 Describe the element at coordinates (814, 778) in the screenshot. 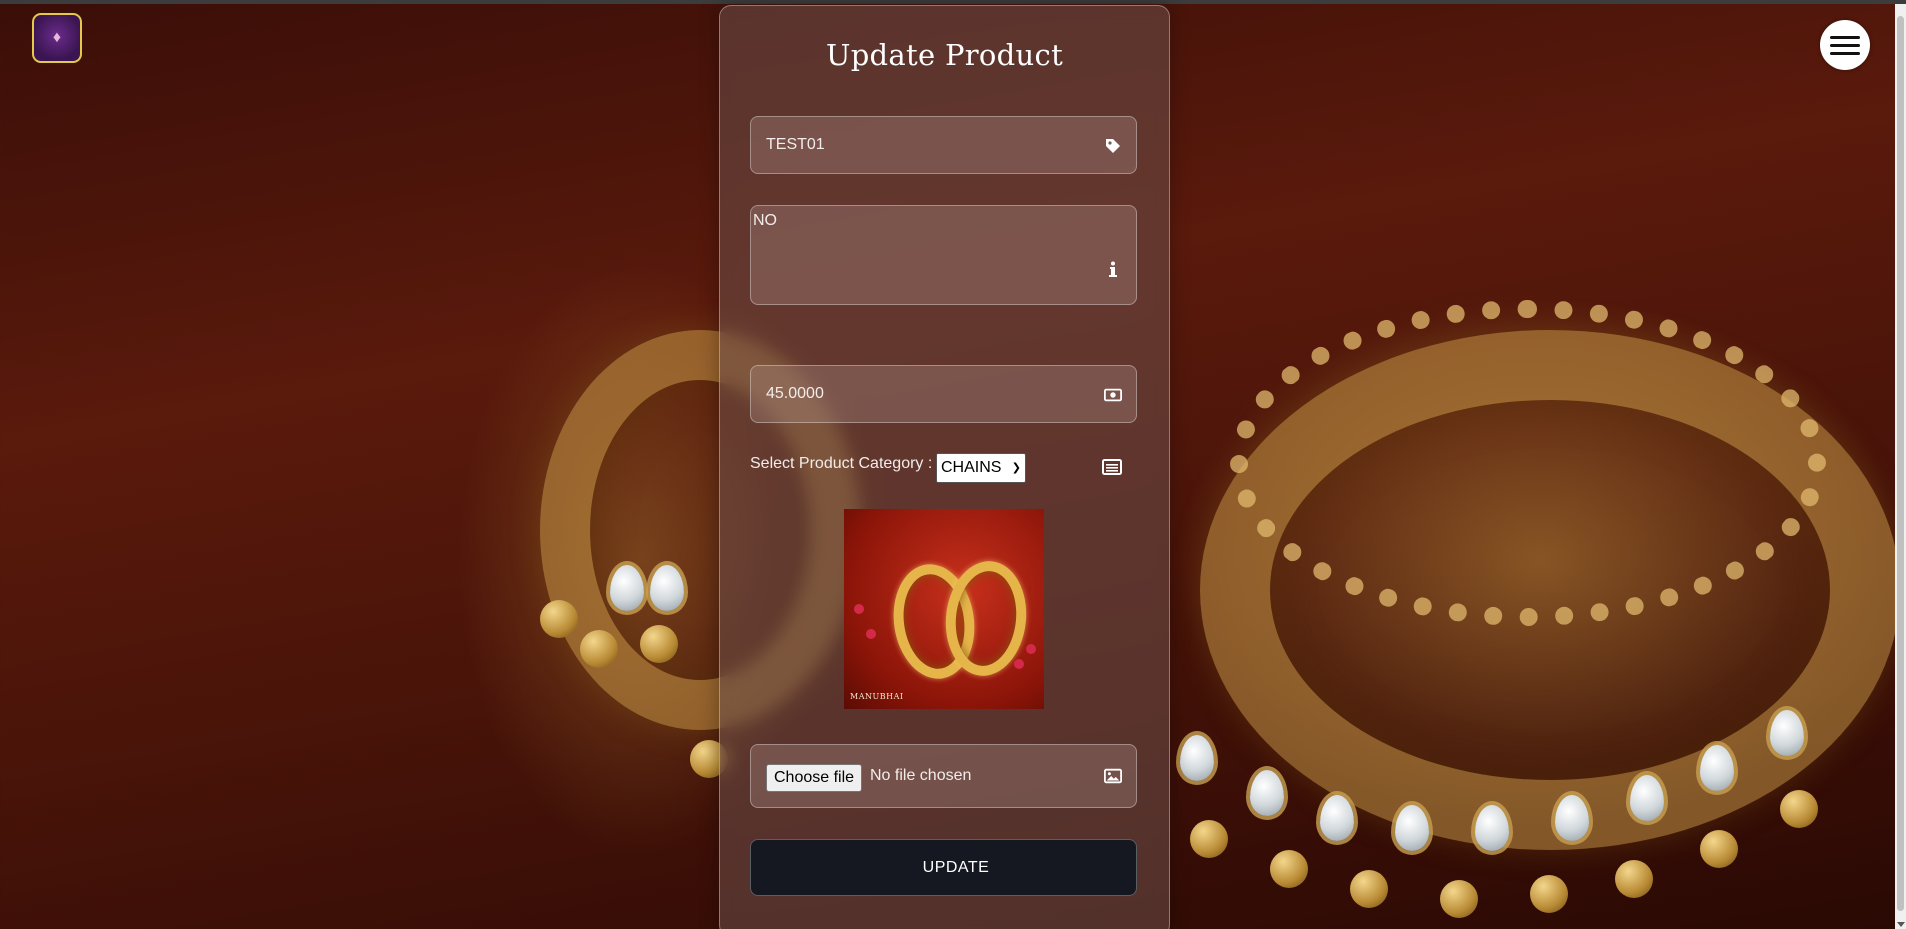

I see `choose-file-button: Choose file` at that location.